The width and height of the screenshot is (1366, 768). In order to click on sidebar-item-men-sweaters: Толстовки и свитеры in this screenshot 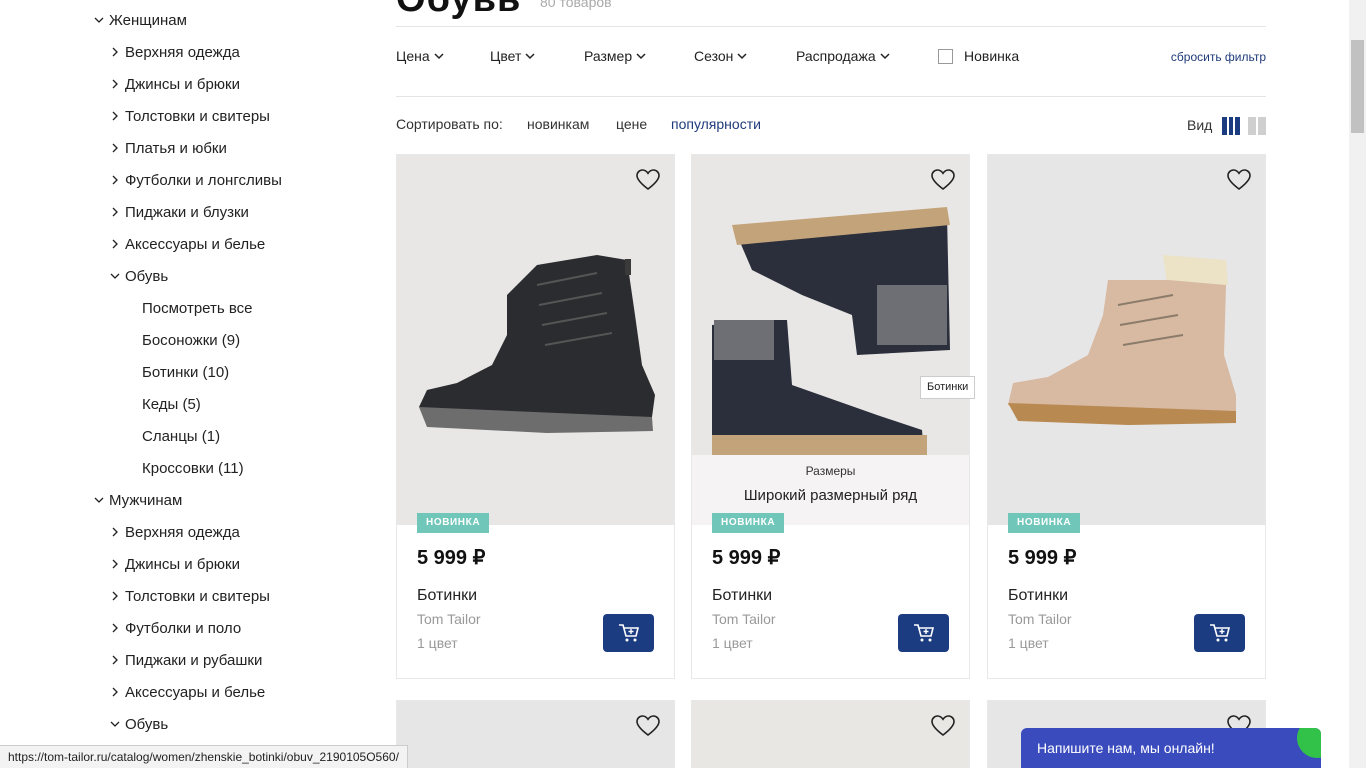, I will do `click(189, 596)`.